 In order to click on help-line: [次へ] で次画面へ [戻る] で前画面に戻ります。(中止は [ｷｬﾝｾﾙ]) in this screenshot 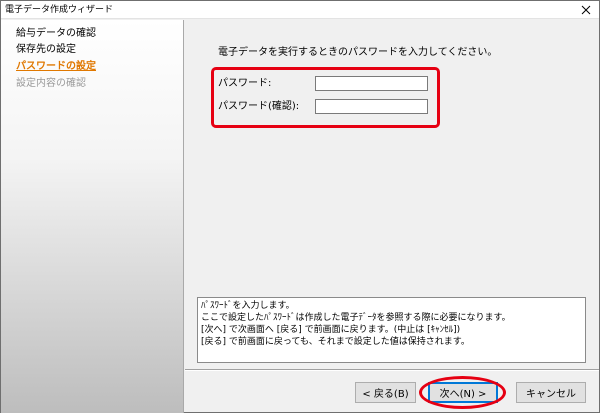, I will do `click(331, 330)`.